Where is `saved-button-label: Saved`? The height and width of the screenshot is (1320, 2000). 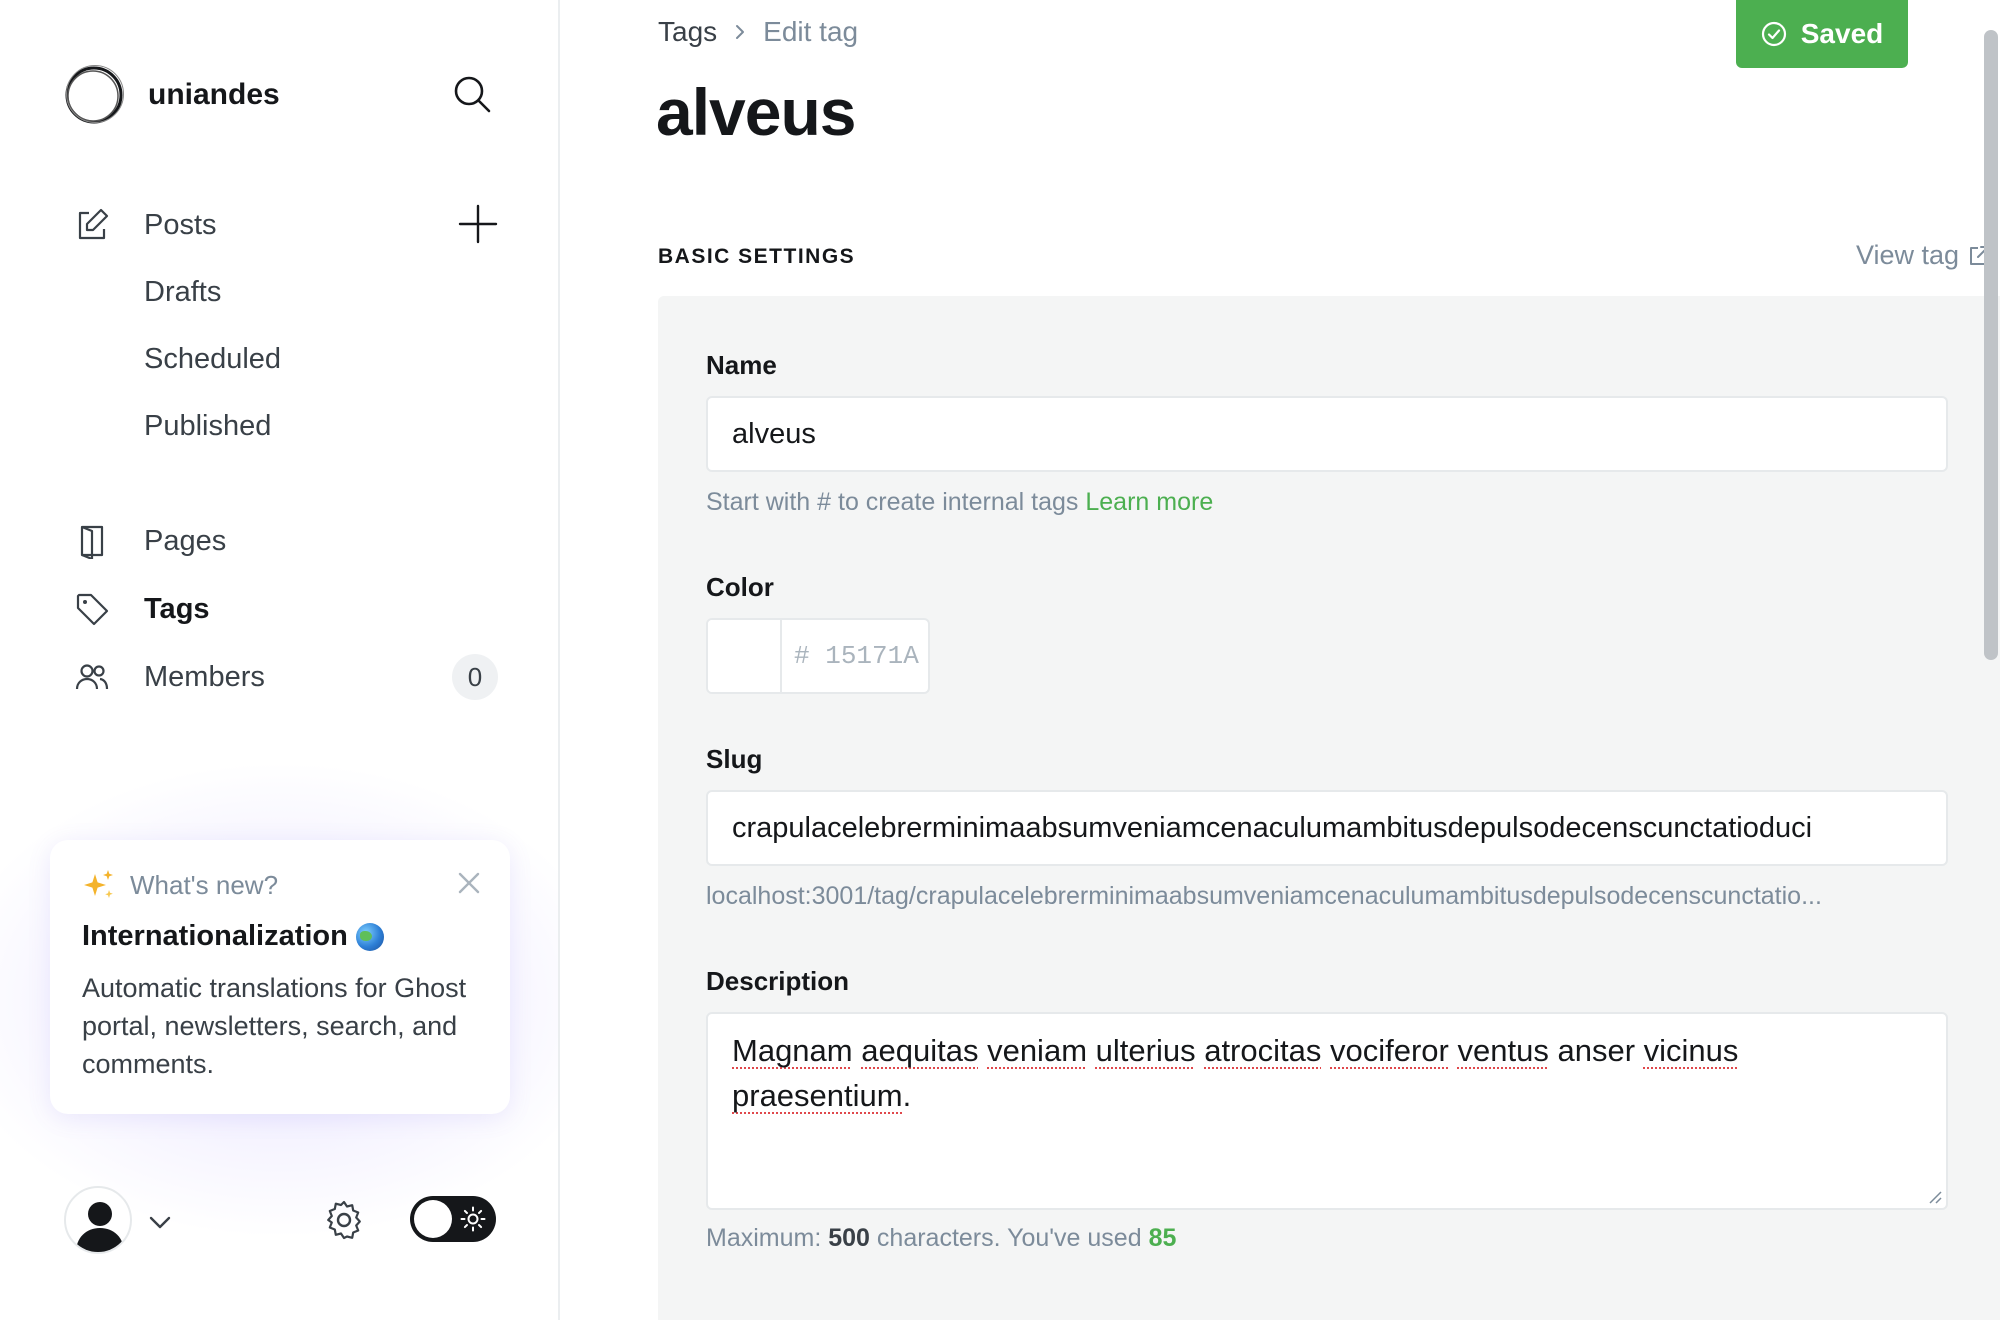
saved-button-label: Saved is located at coordinates (1842, 33).